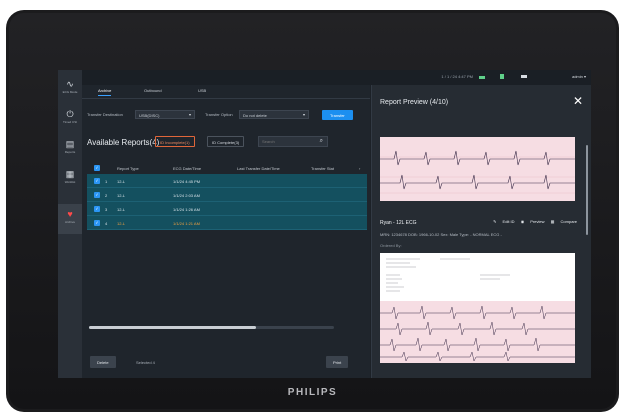 This screenshot has width=625, height=418. I want to click on preview-button: ◉ Preview, so click(533, 221).